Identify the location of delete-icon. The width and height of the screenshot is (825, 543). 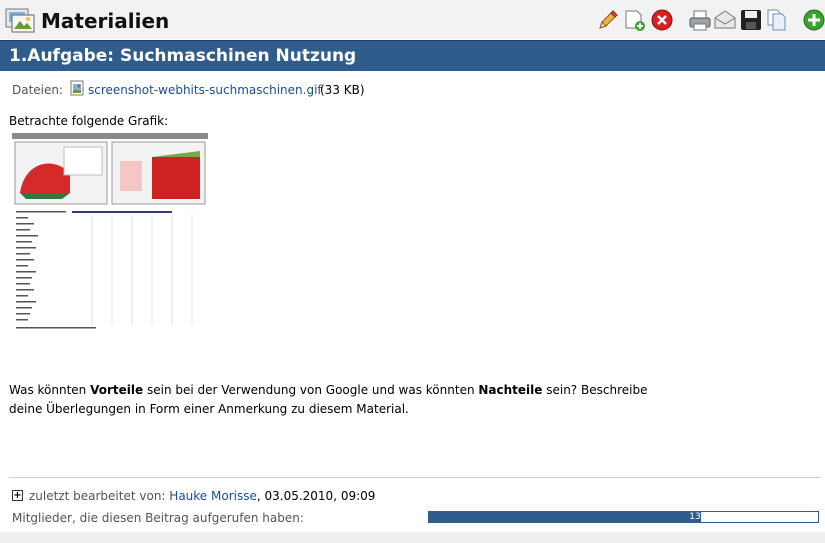
(662, 20).